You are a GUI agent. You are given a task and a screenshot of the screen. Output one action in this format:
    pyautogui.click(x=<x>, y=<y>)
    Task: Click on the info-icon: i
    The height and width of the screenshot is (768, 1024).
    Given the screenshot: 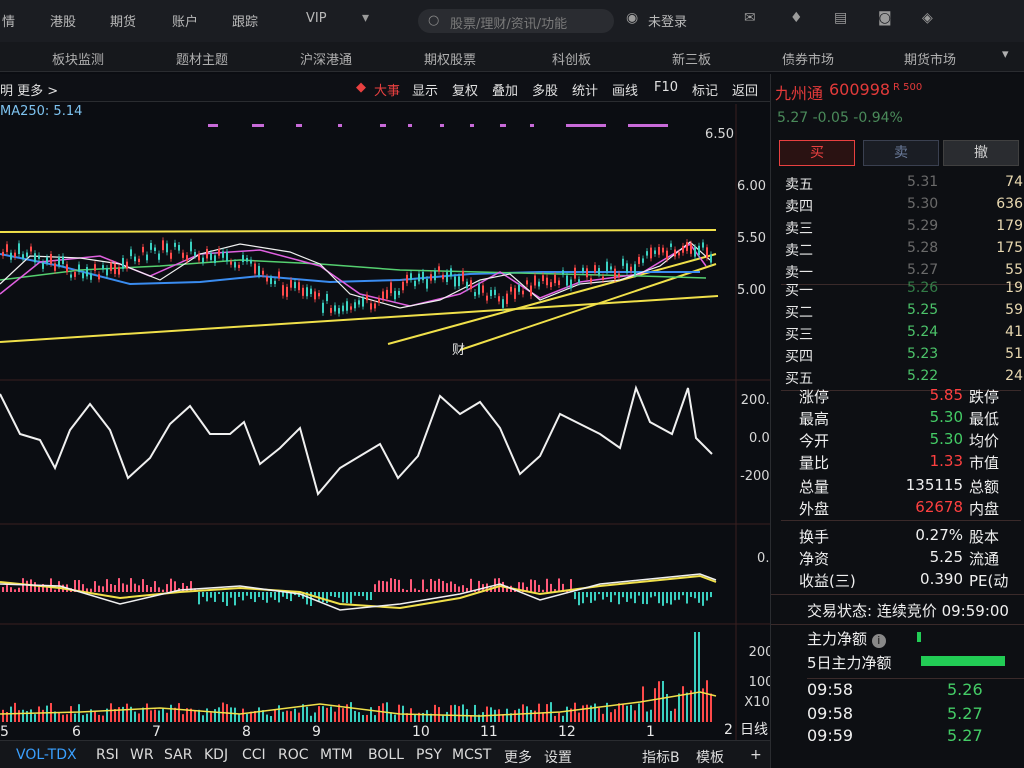 What is the action you would take?
    pyautogui.click(x=878, y=641)
    